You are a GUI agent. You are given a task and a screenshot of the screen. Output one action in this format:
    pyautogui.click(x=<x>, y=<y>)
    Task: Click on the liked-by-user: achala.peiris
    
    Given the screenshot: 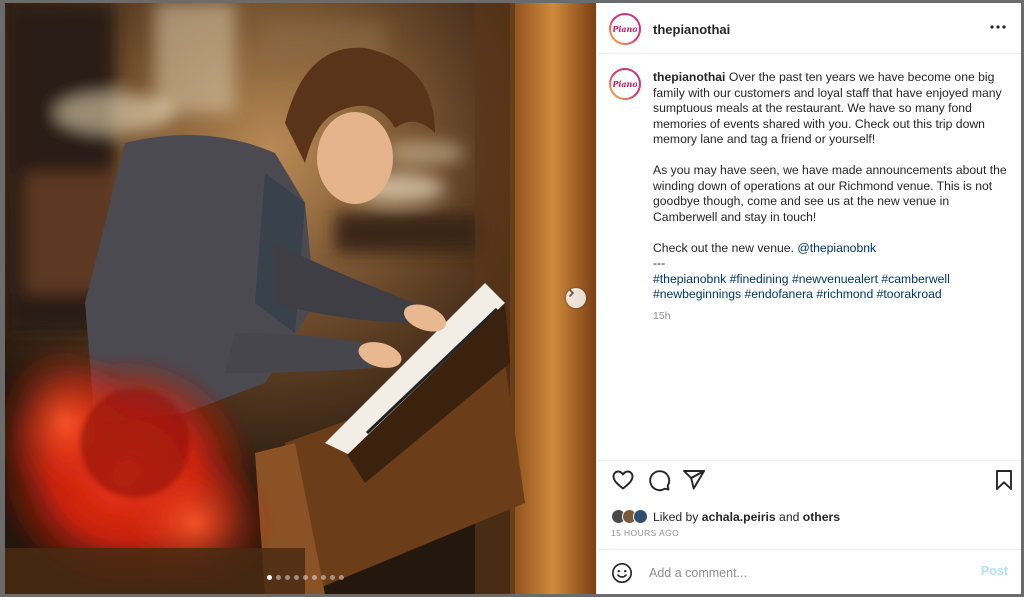 What is the action you would take?
    pyautogui.click(x=739, y=517)
    